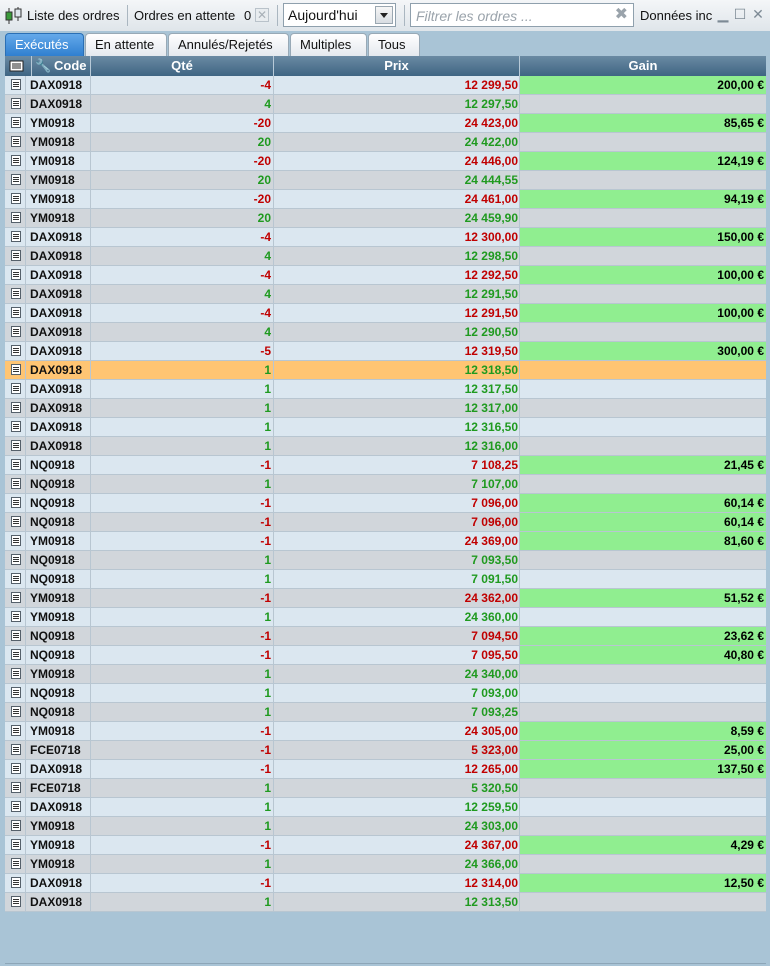 This screenshot has height=966, width=770. I want to click on tab-cancelled-rejected: Annulés/Rejetés, so click(228, 44).